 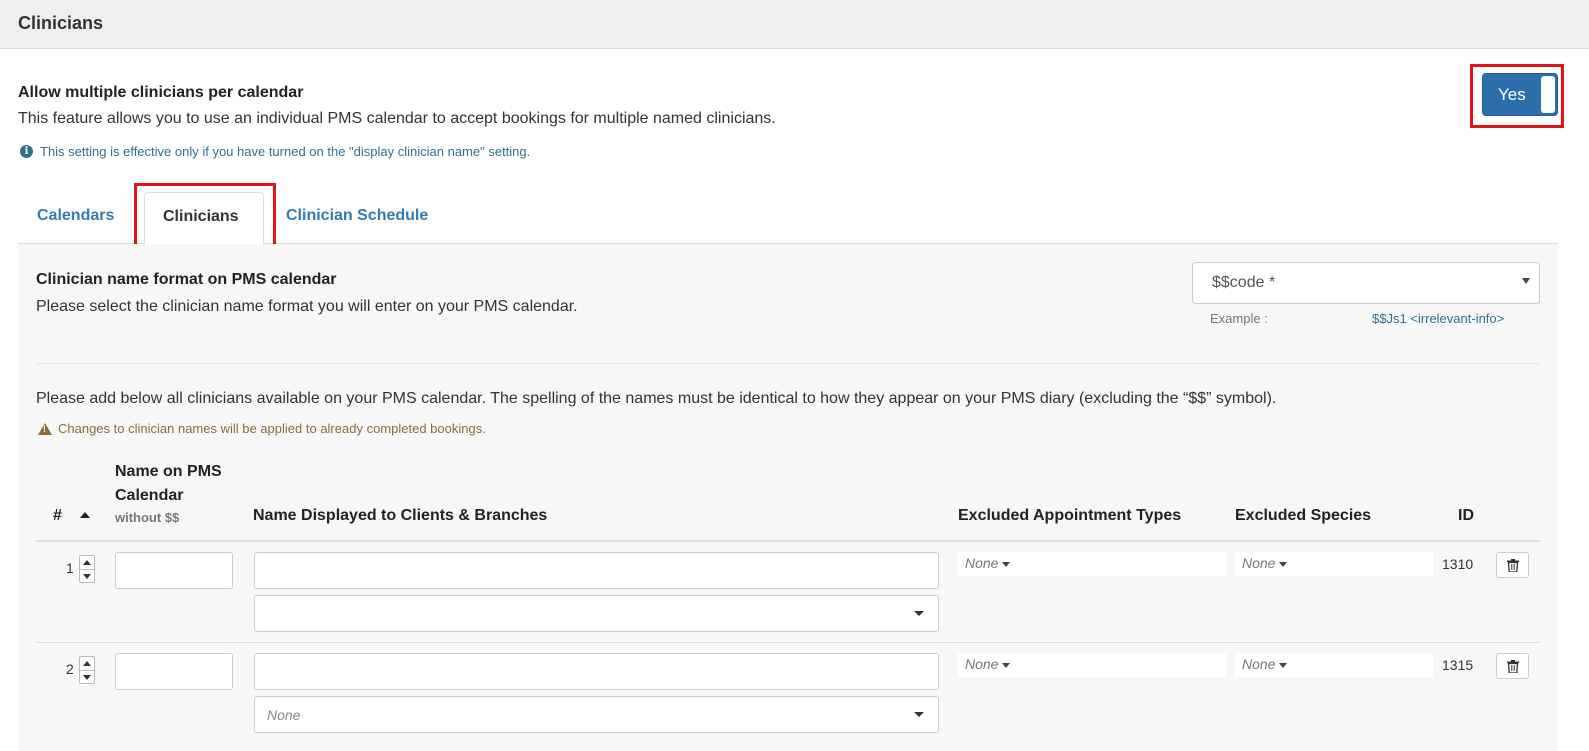 What do you see at coordinates (70, 568) in the screenshot?
I see `row-number: 1` at bounding box center [70, 568].